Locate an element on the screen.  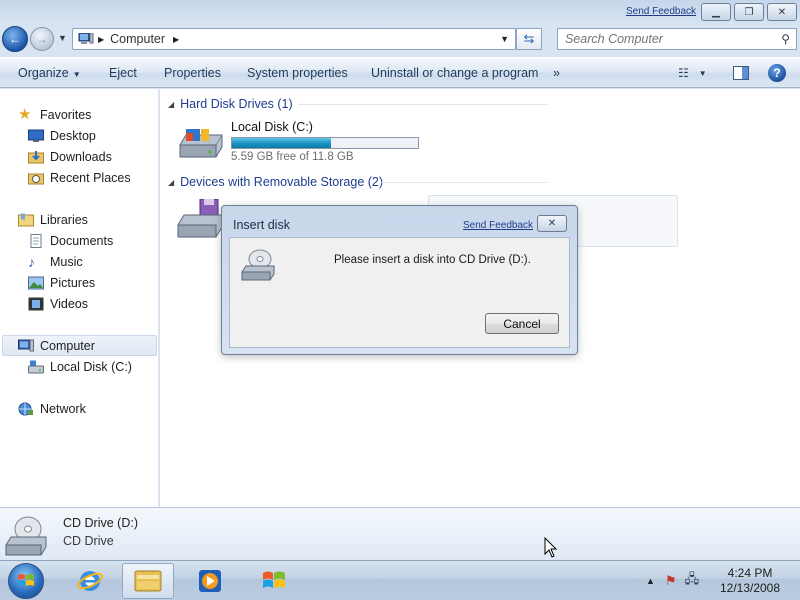
preview-pane-icon is located at coordinates (741, 73).